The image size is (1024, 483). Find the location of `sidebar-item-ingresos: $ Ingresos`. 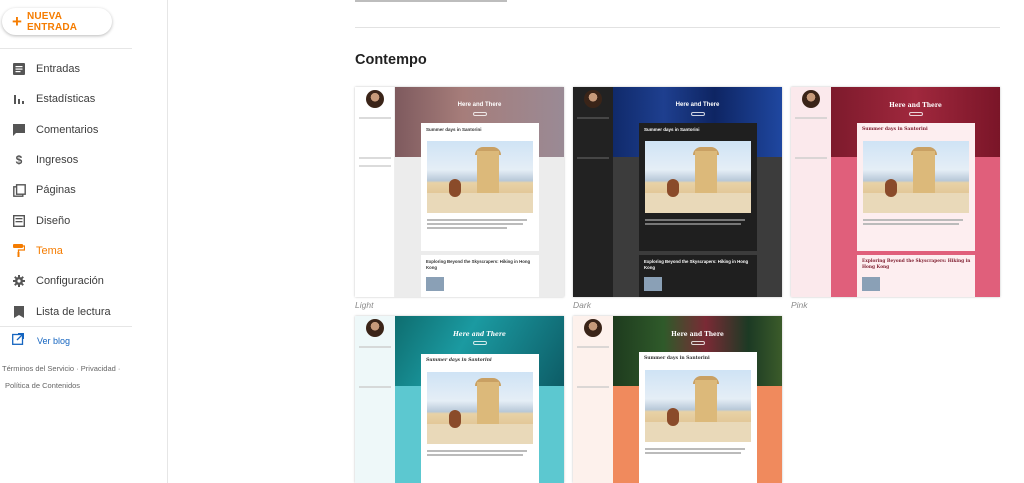

sidebar-item-ingresos: $ Ingresos is located at coordinates (84, 160).